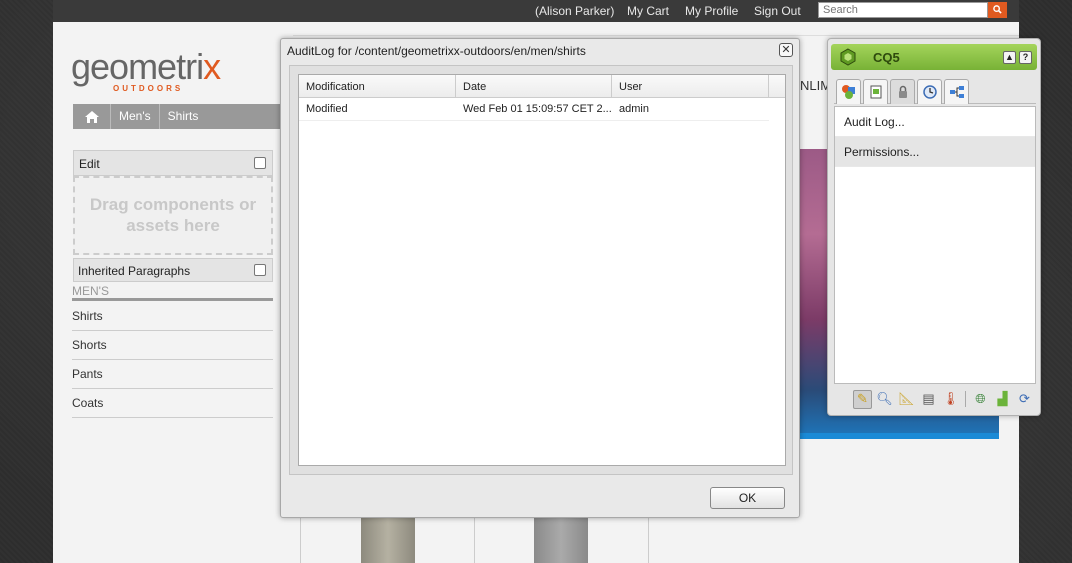  What do you see at coordinates (135, 116) in the screenshot?
I see `breadcrumb-mens: Men's` at bounding box center [135, 116].